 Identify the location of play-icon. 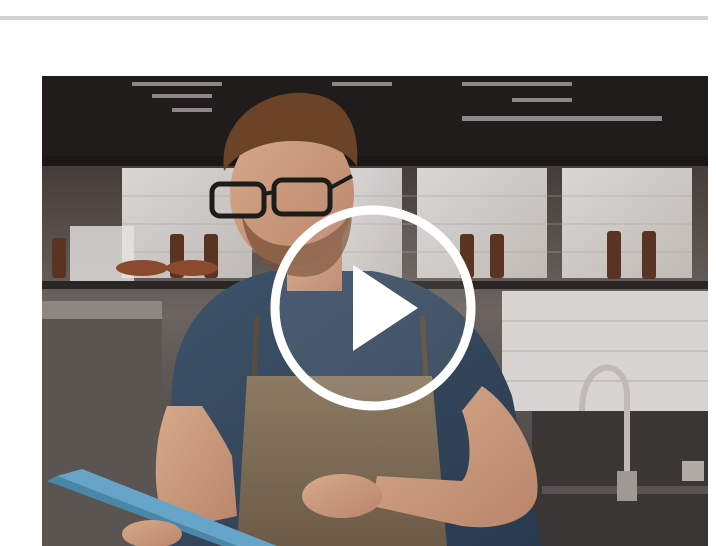
(373, 308).